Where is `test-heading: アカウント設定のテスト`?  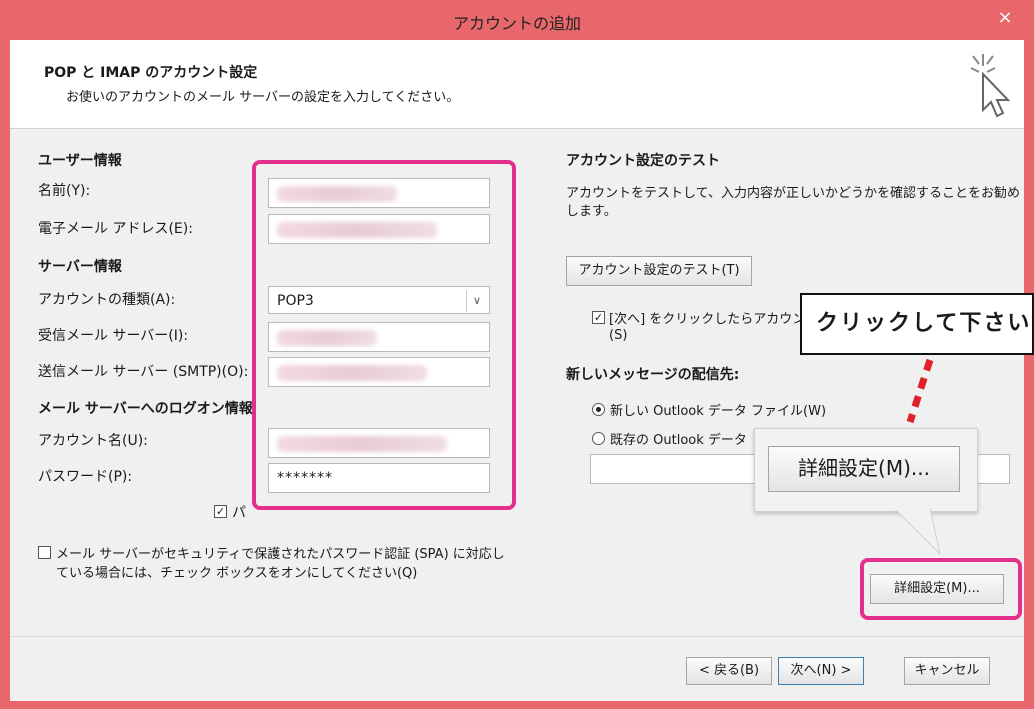
test-heading: アカウント設定のテスト is located at coordinates (643, 161).